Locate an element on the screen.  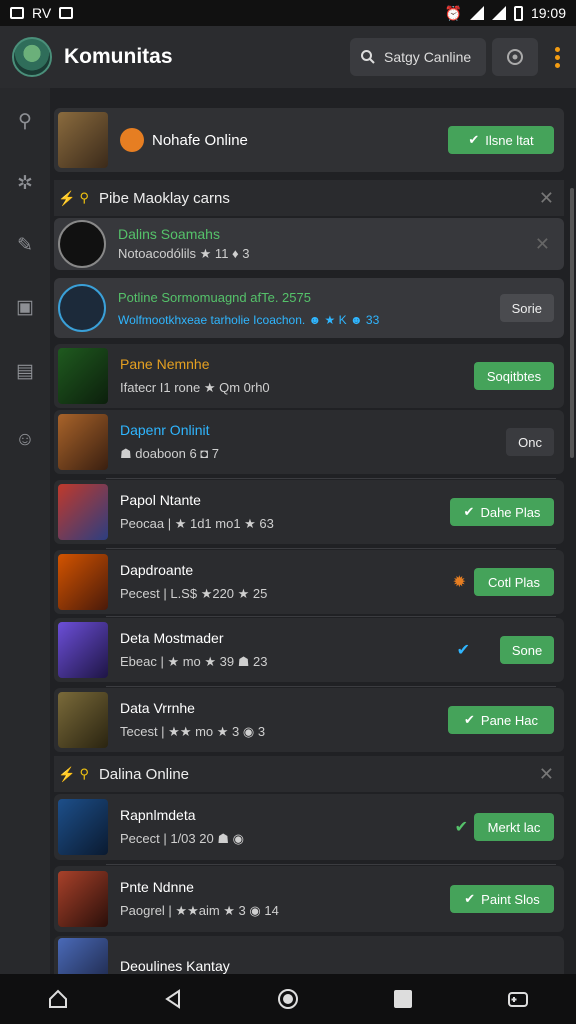
action-button: ✔ Pane Hac is located at coordinates (501, 720).